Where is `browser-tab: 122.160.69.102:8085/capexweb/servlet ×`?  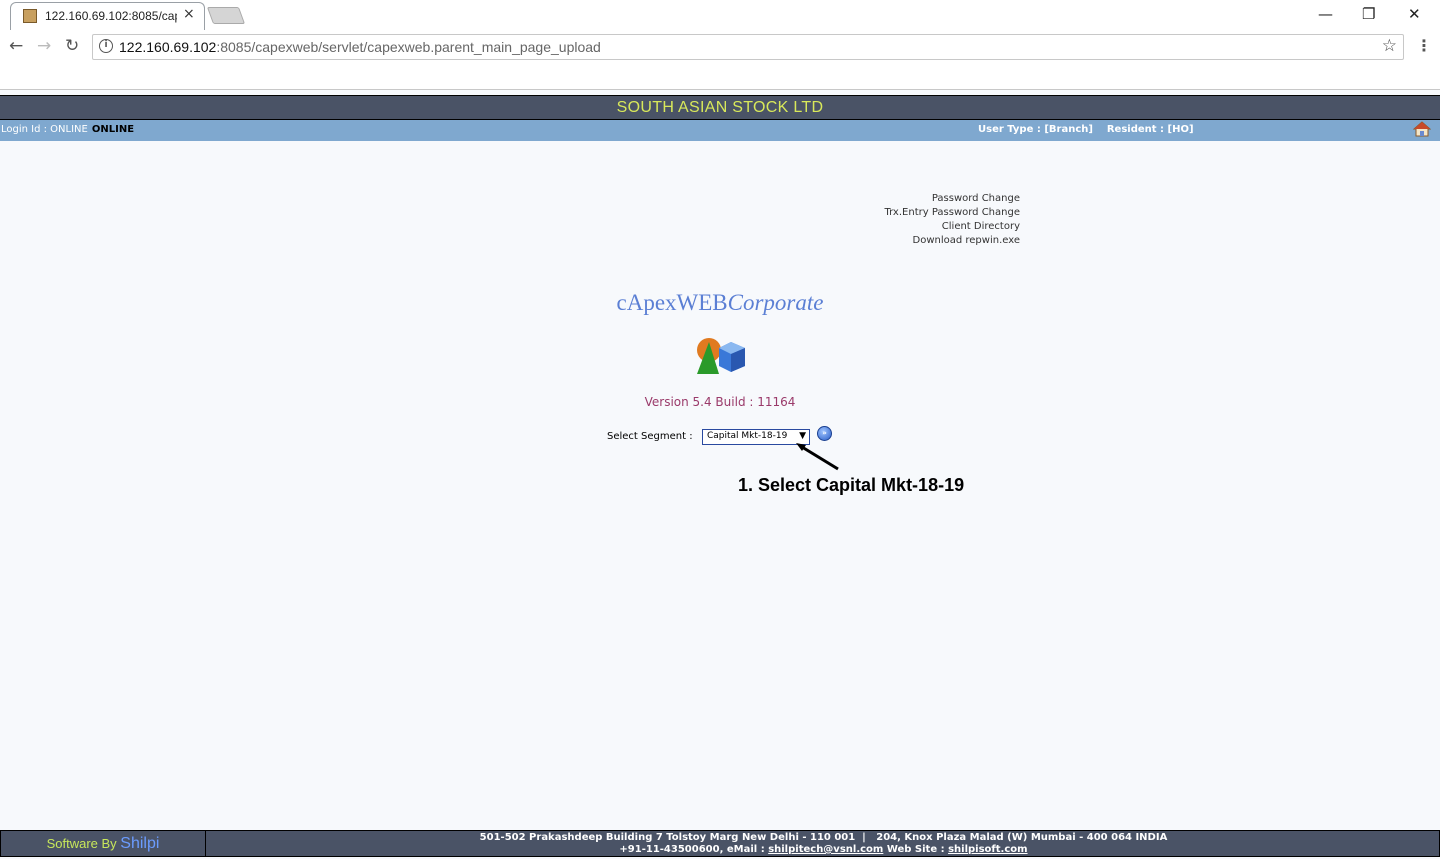 browser-tab: 122.160.69.102:8085/capexweb/servlet × is located at coordinates (107, 16).